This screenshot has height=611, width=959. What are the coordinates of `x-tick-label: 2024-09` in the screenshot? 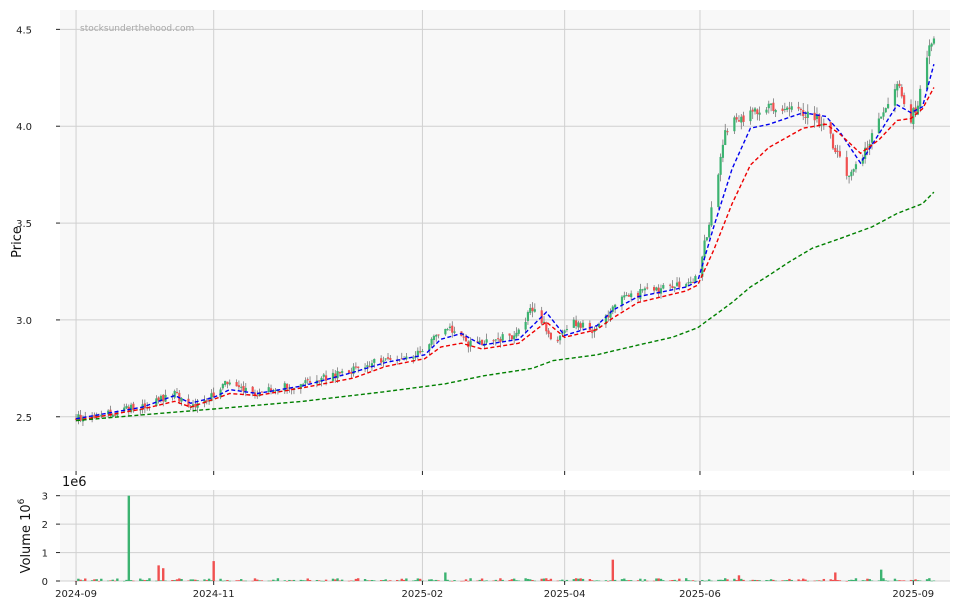 It's located at (76, 594).